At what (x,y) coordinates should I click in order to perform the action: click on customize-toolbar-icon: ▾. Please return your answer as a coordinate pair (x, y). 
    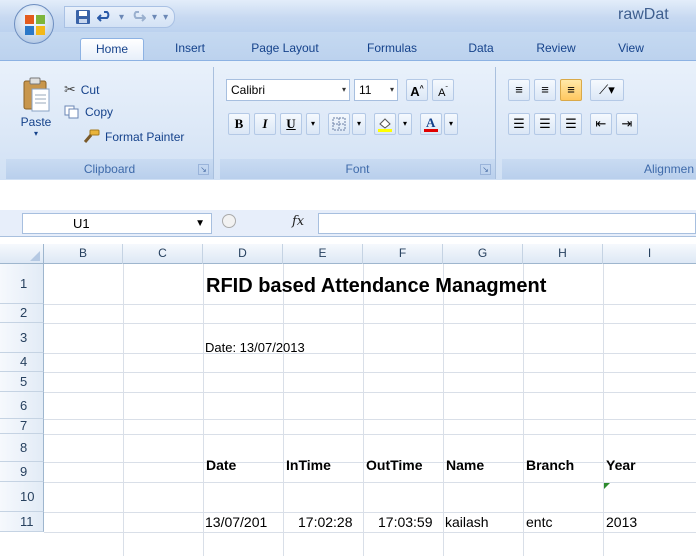
    Looking at the image, I should click on (165, 17).